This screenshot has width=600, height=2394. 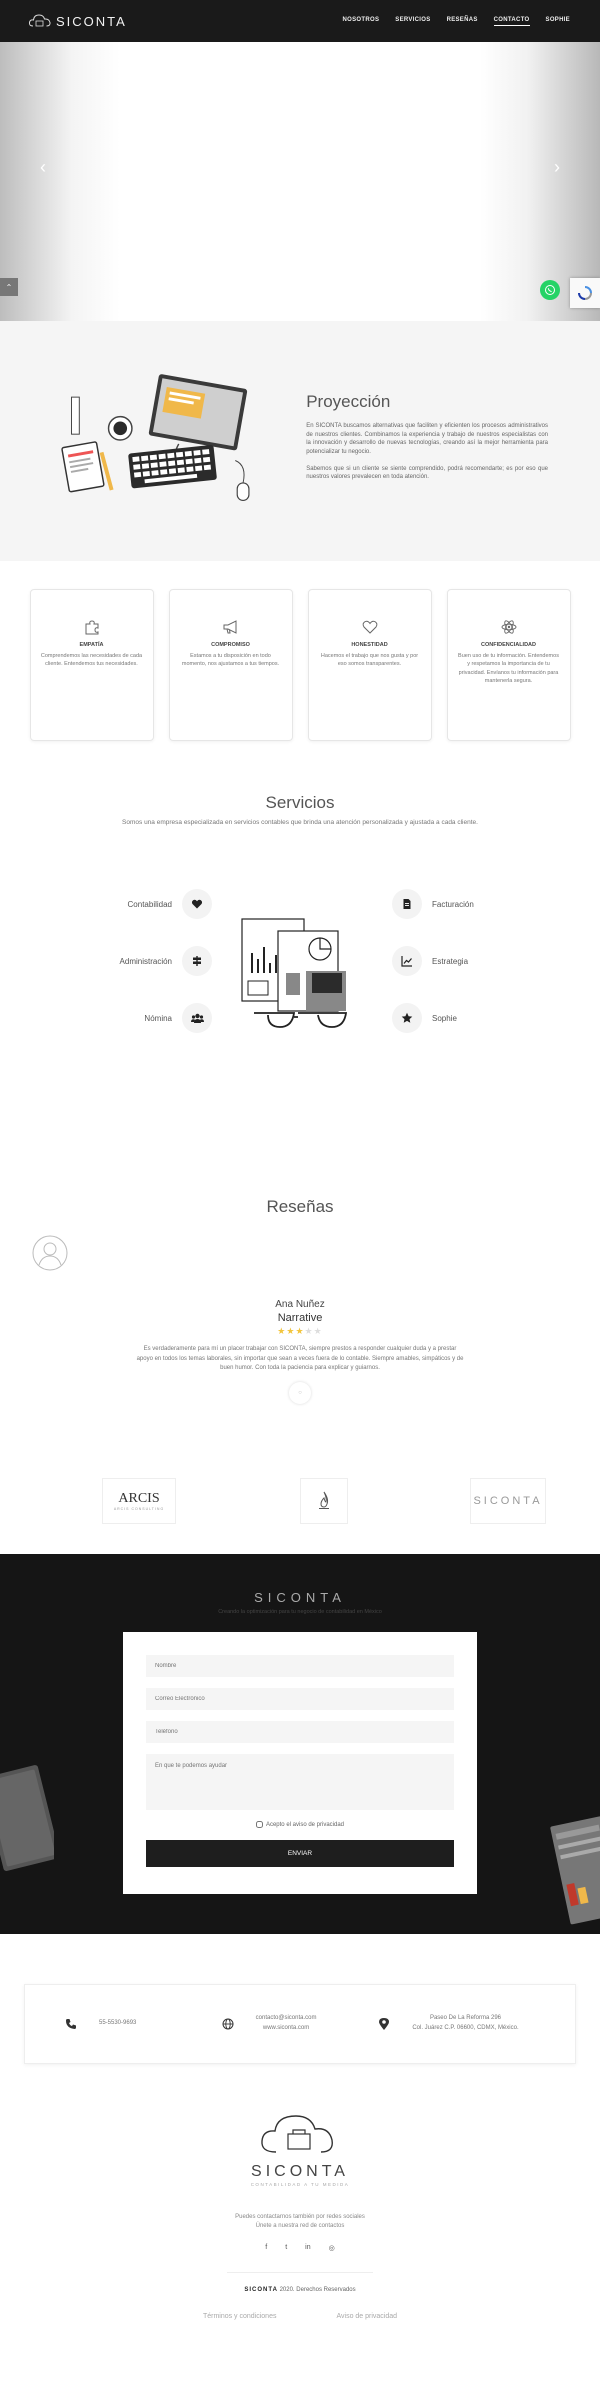 What do you see at coordinates (197, 961) in the screenshot?
I see `signpost-icon` at bounding box center [197, 961].